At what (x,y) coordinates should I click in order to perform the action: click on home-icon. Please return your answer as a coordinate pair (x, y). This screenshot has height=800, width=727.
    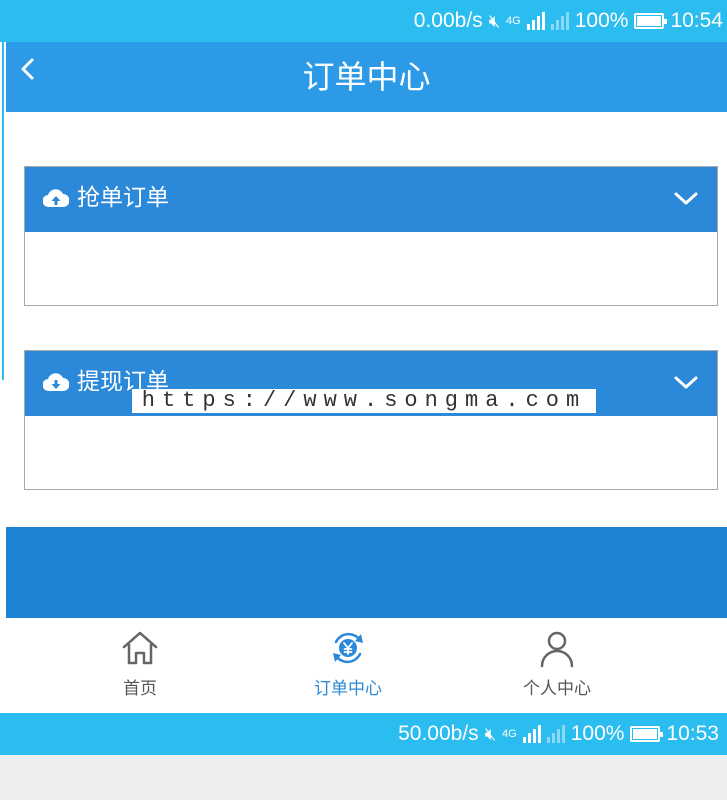
    Looking at the image, I should click on (140, 648).